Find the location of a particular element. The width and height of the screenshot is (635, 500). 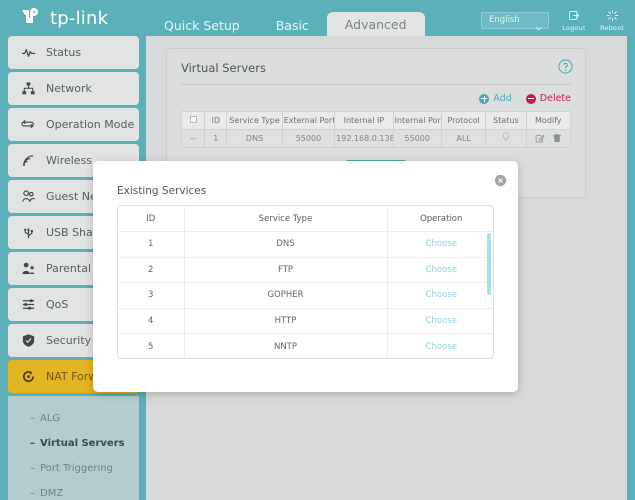

header-controls: English Logout Reboot is located at coordinates (553, 20).